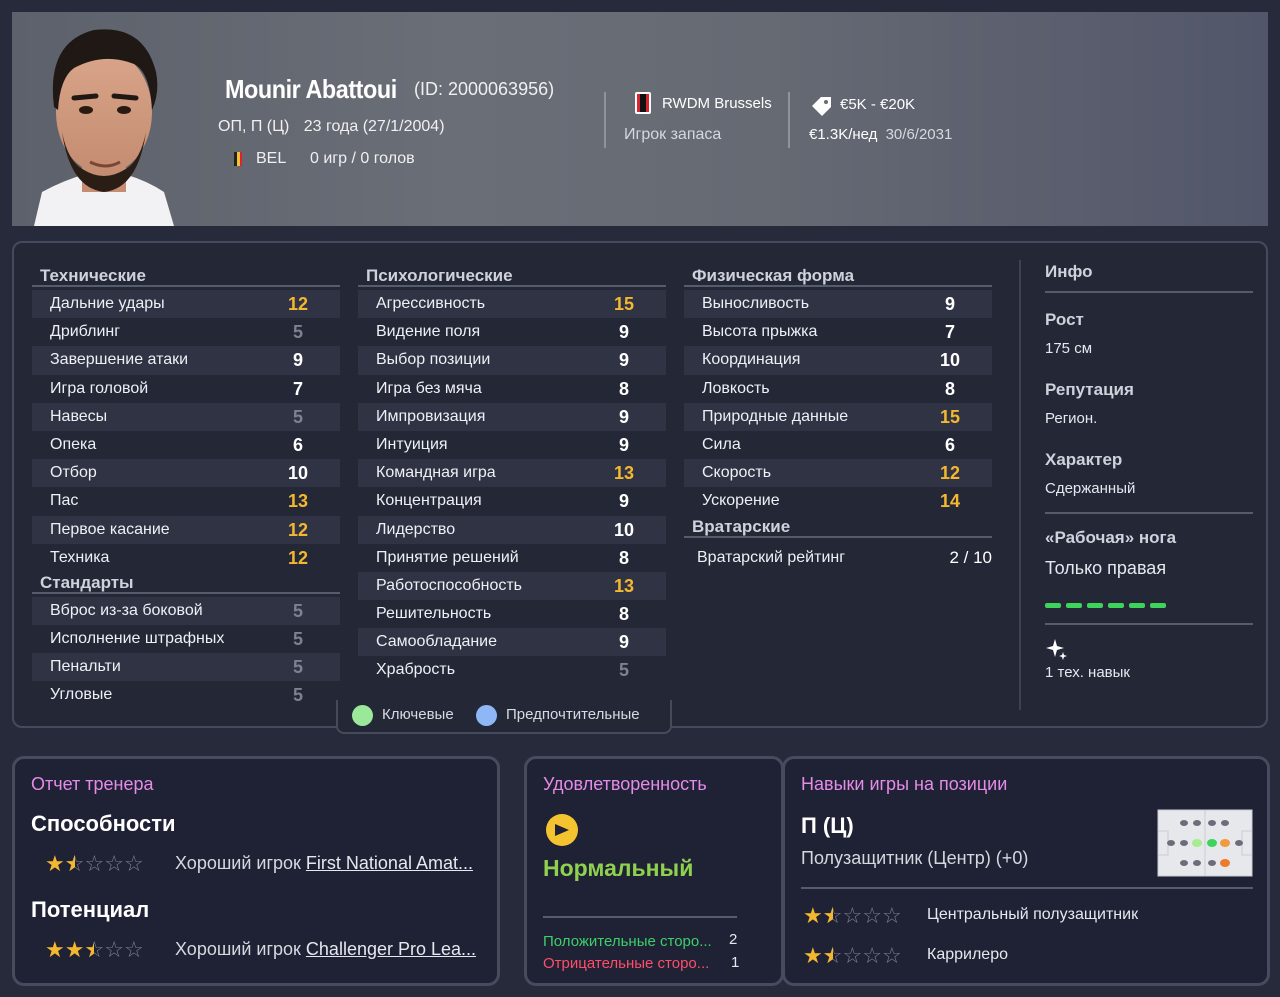  I want to click on personality-label: Характер, so click(1084, 459).